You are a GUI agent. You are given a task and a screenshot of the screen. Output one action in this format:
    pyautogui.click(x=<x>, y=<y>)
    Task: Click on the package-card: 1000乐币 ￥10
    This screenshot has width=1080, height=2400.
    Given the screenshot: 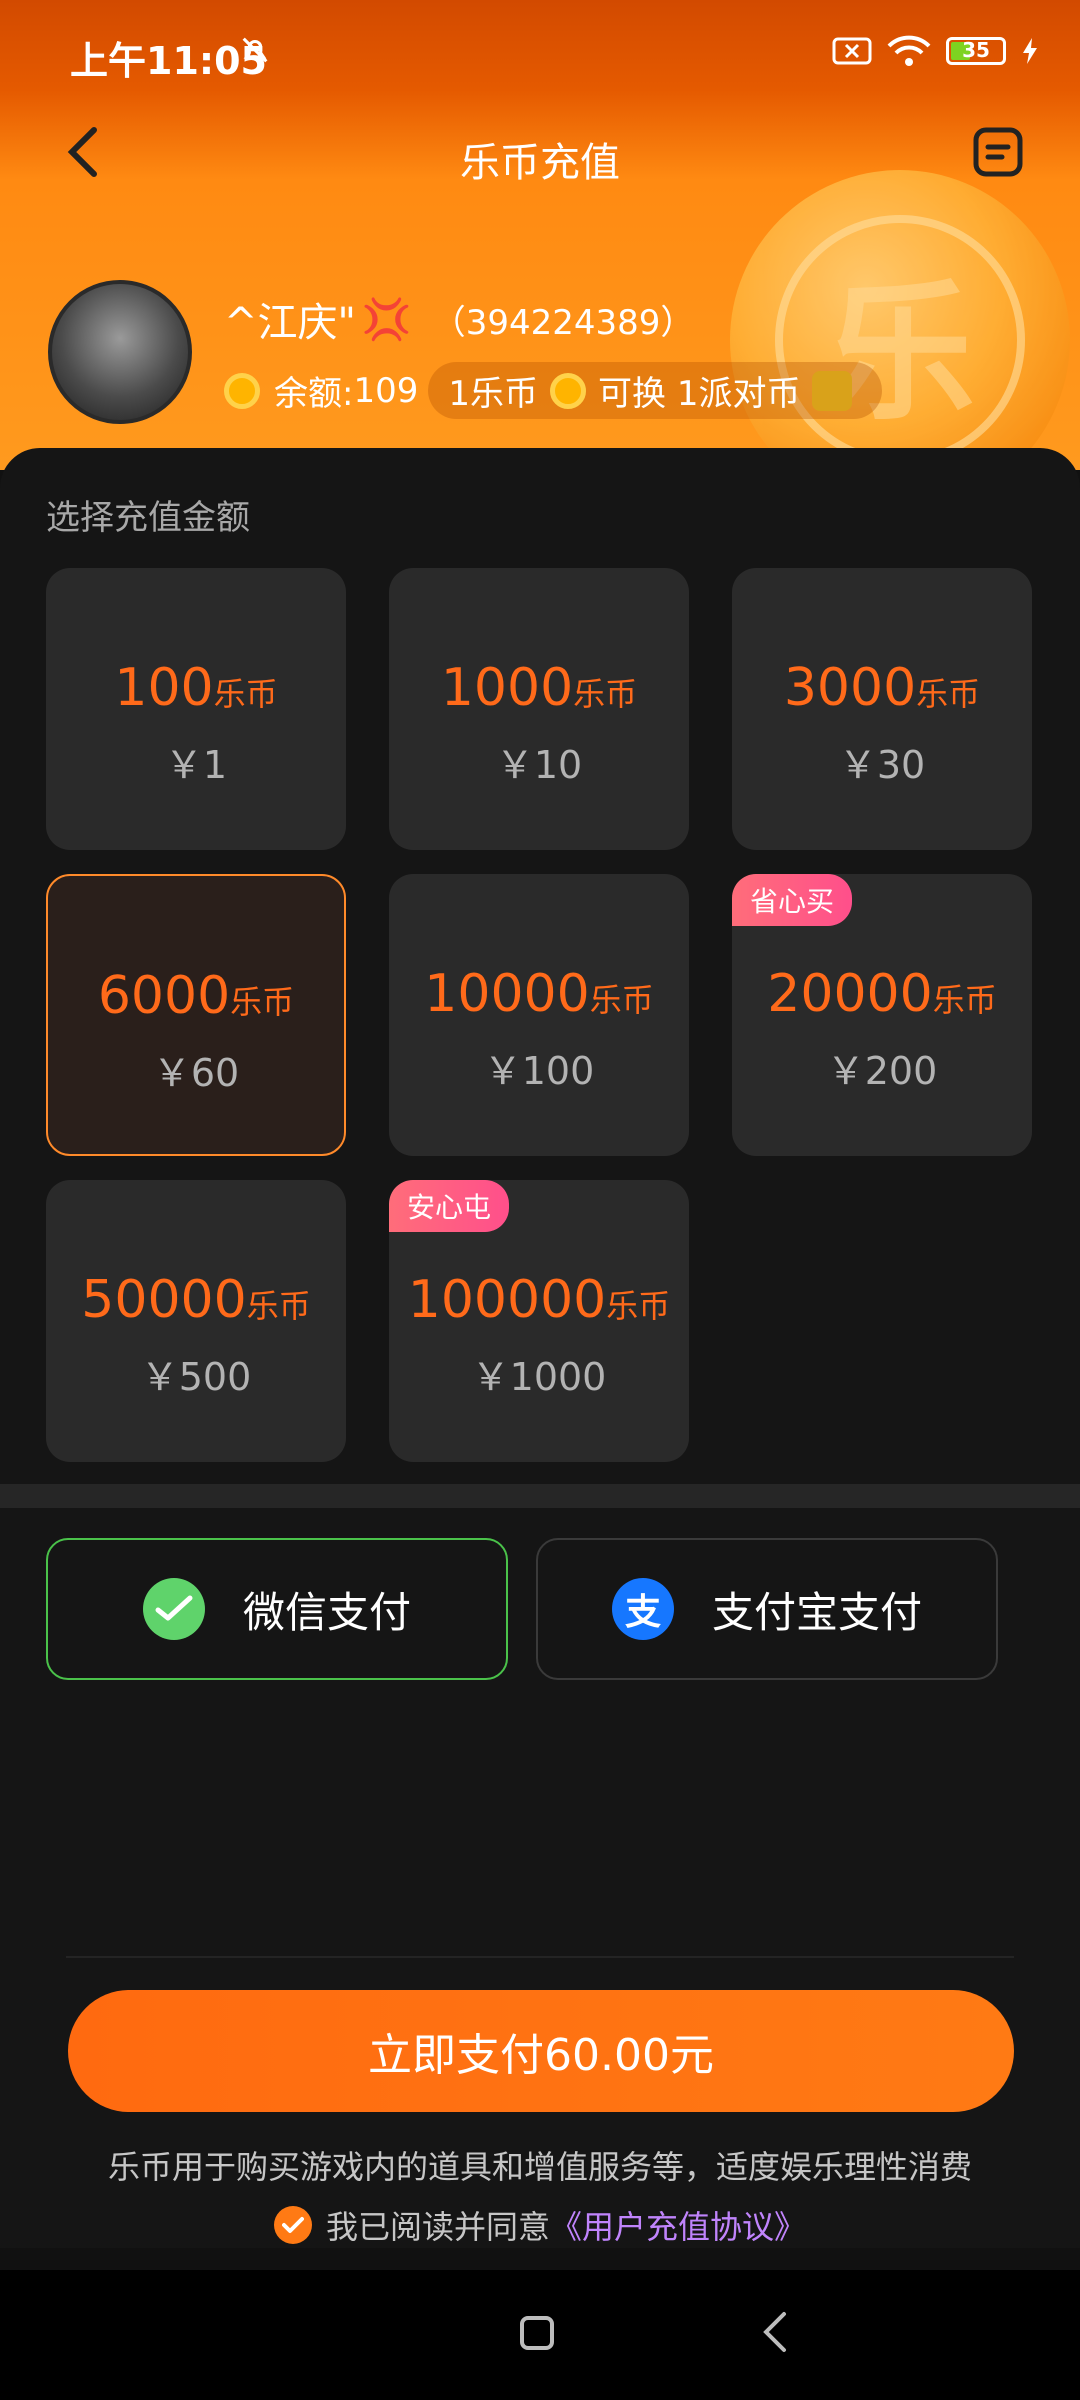 What is the action you would take?
    pyautogui.click(x=539, y=709)
    